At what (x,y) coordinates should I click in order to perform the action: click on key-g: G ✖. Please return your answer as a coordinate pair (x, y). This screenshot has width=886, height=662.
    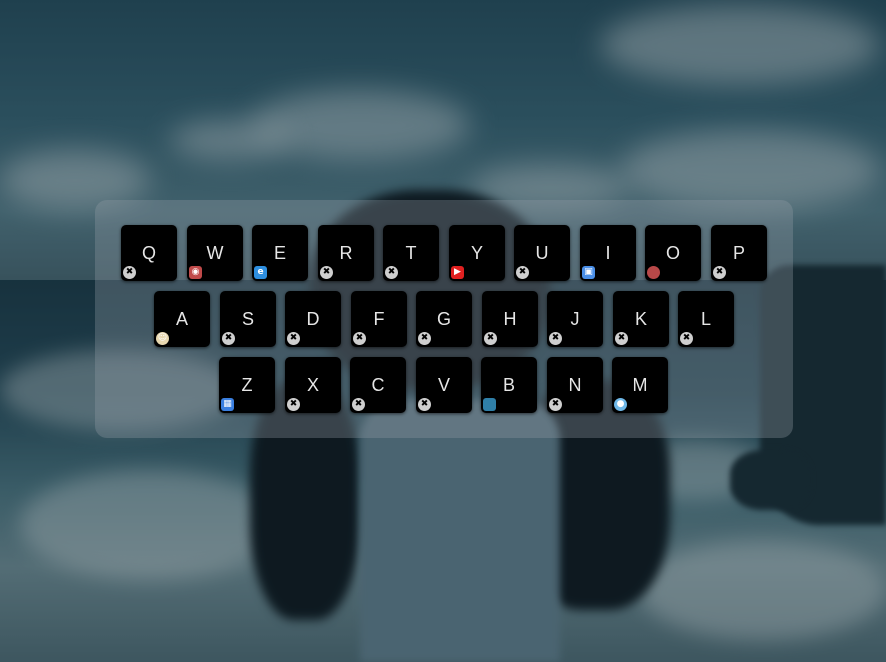
    Looking at the image, I should click on (444, 319).